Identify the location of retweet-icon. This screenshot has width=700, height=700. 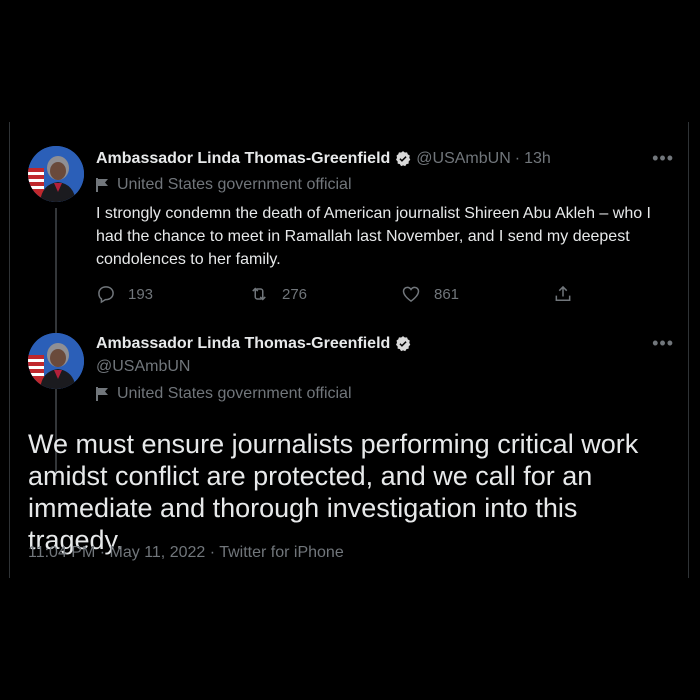
(259, 294).